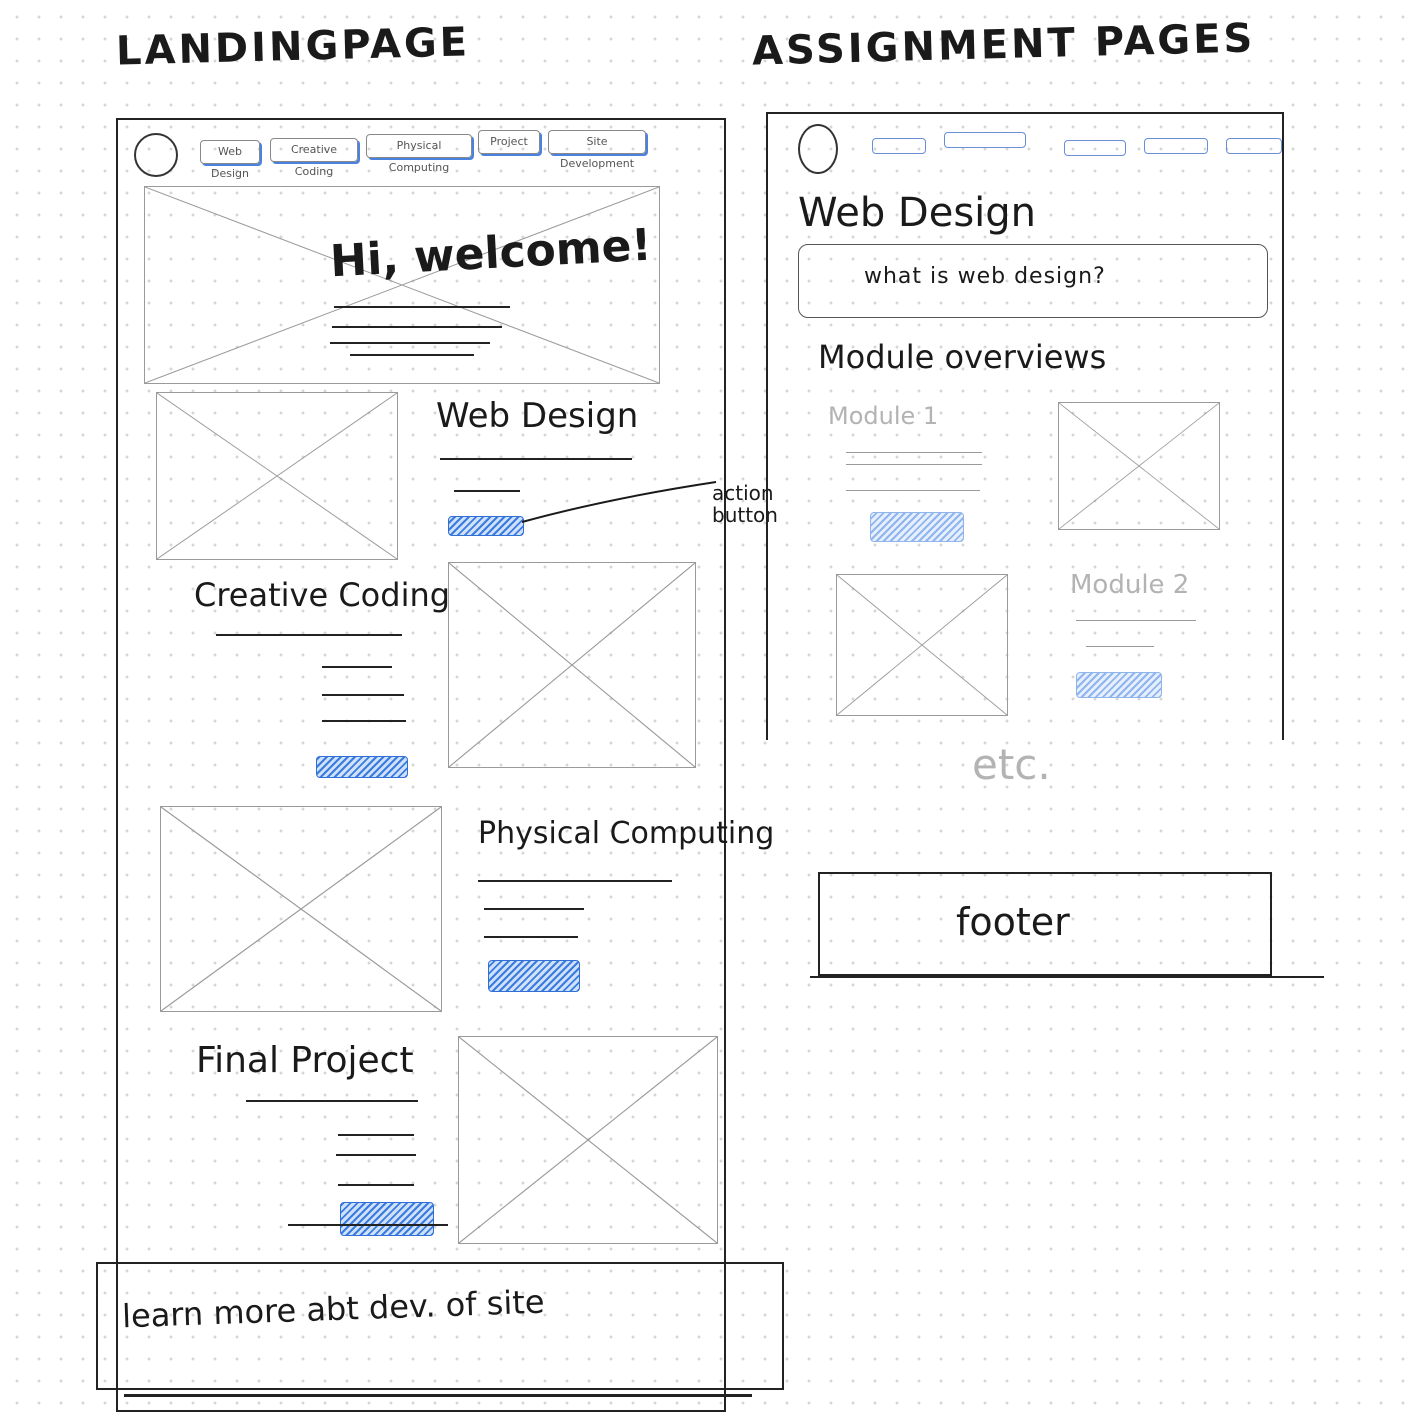 This screenshot has width=1419, height=1419. What do you see at coordinates (1139, 466) in the screenshot?
I see `module-1-image-placeholder` at bounding box center [1139, 466].